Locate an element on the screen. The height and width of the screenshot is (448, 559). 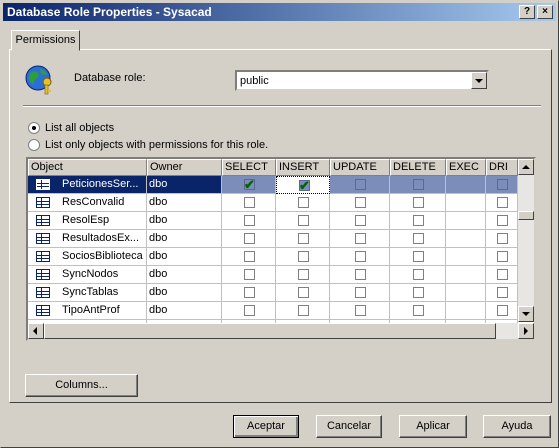
cancel-button: Cancelar is located at coordinates (349, 426).